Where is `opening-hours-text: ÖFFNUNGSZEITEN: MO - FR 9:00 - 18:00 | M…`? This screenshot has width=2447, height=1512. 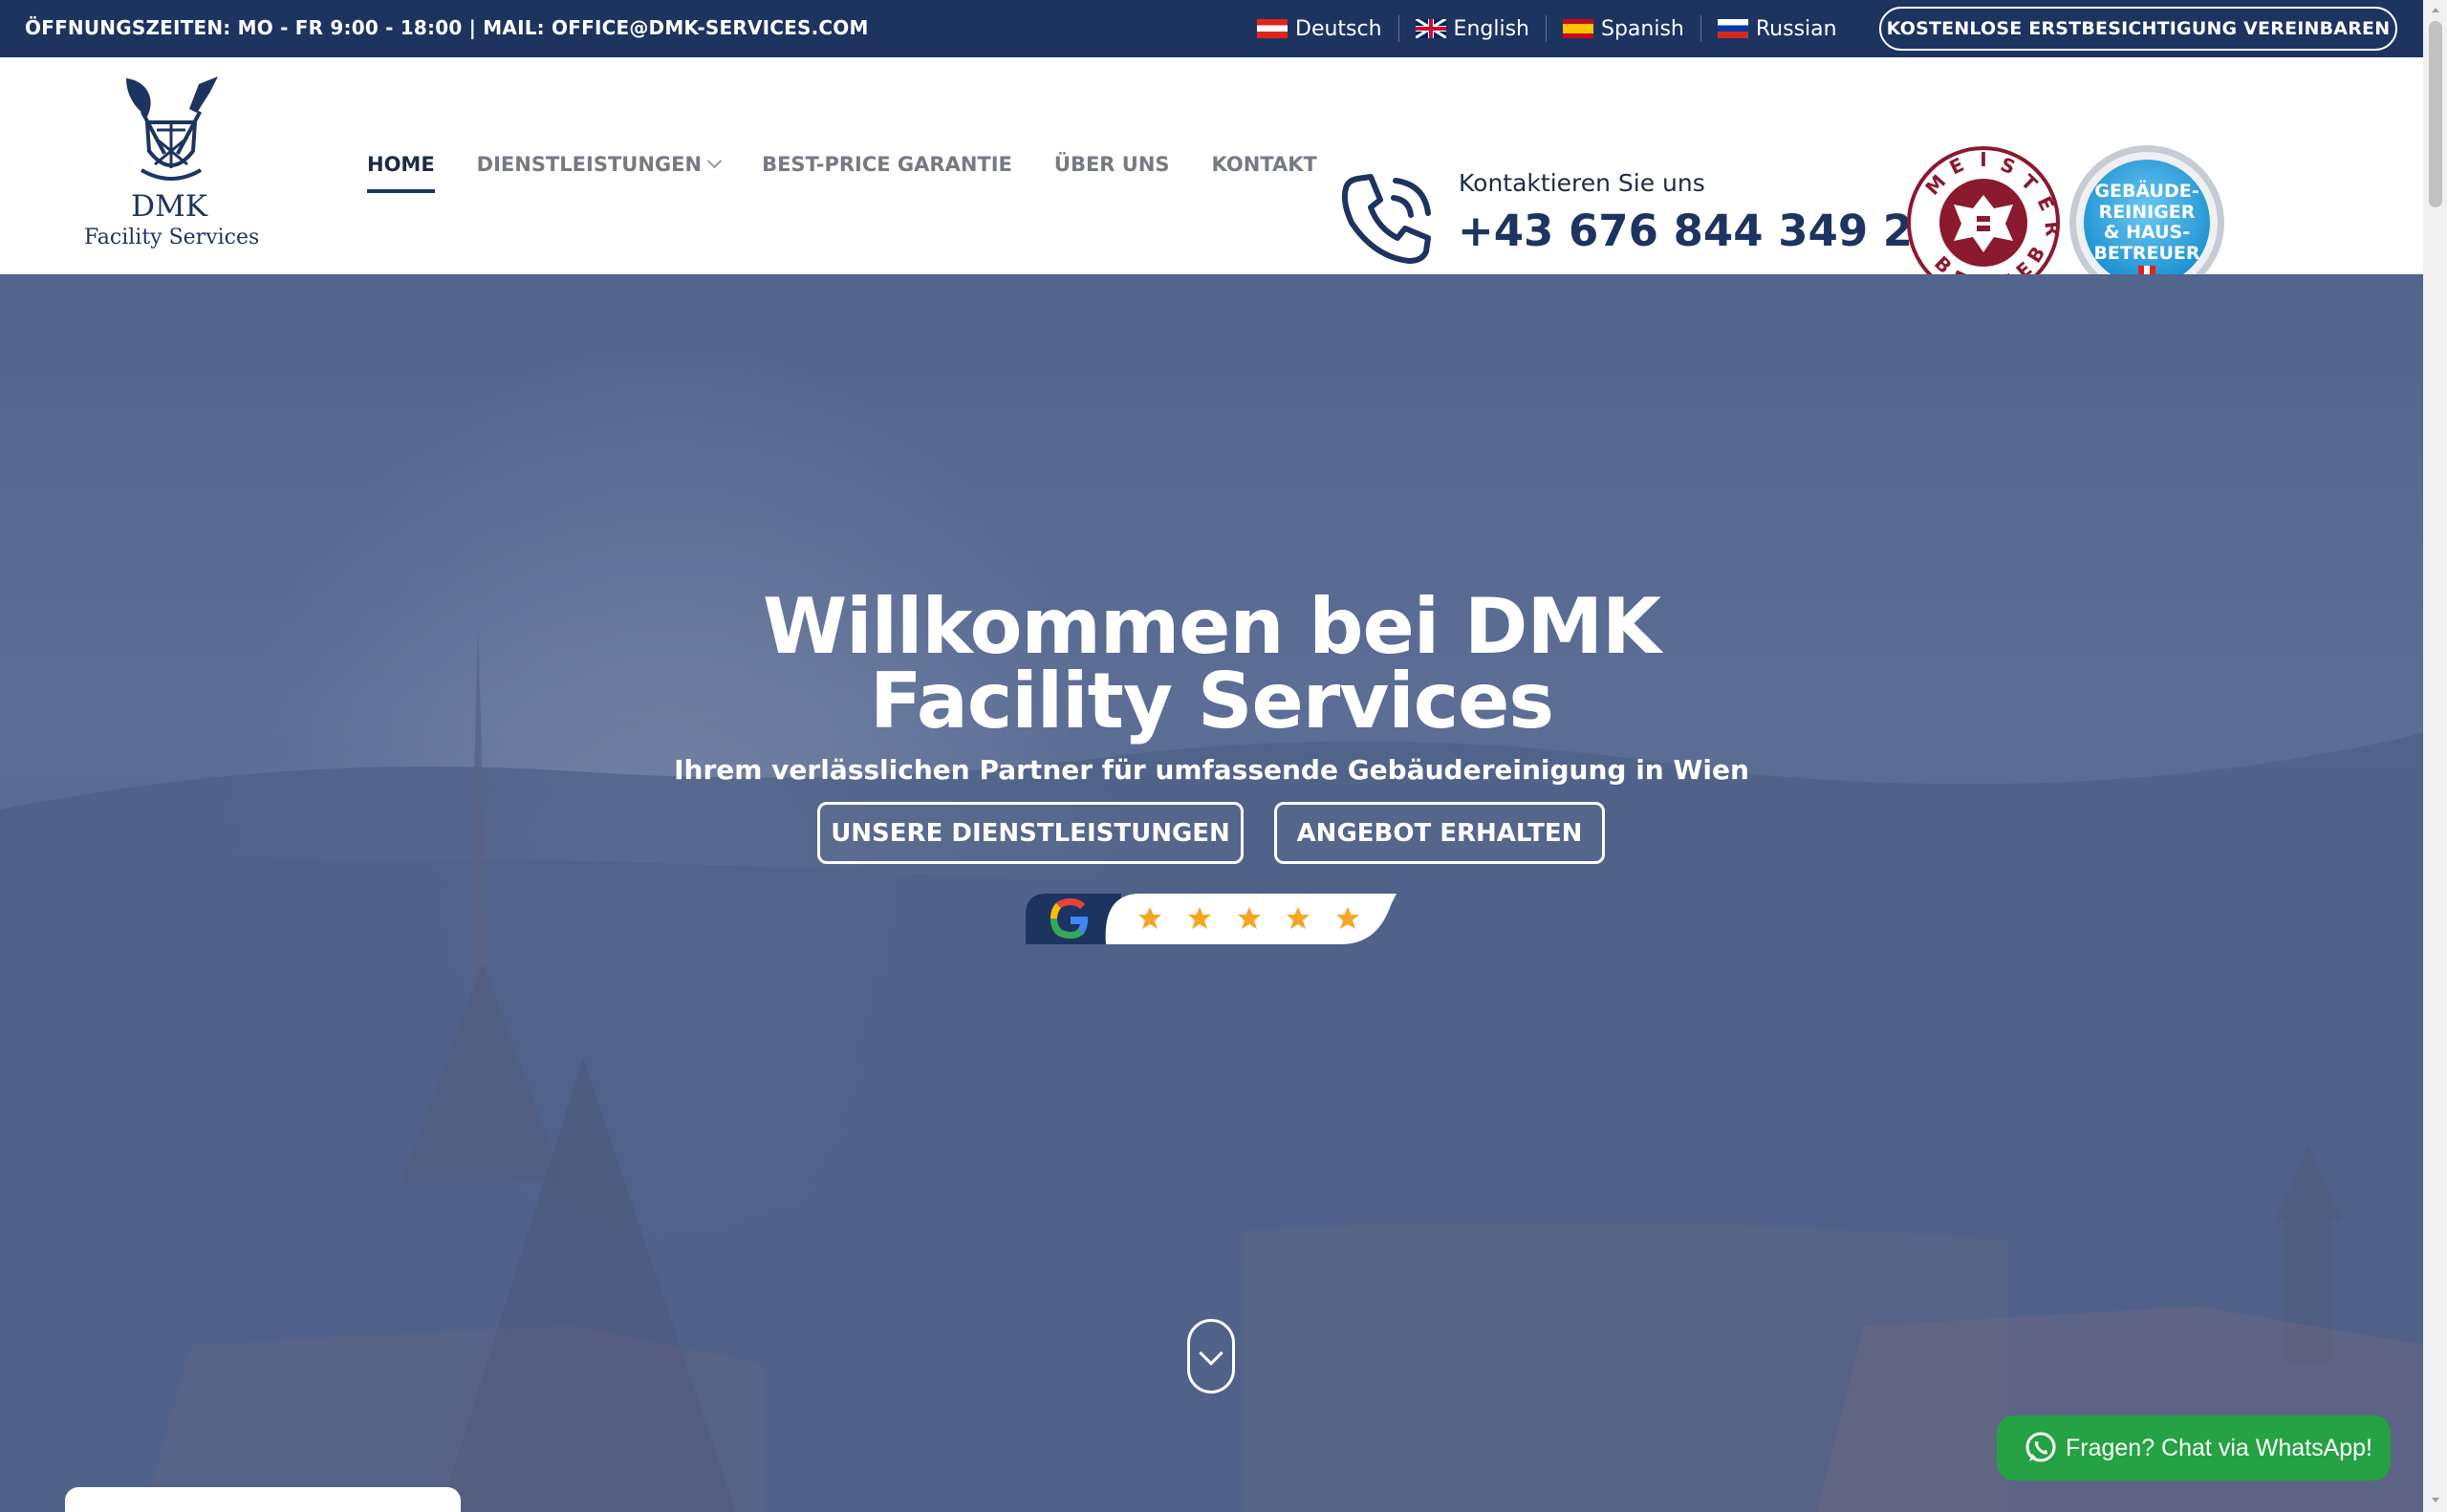 opening-hours-text: ÖFFNUNGSZEITEN: MO - FR 9:00 - 18:00 | M… is located at coordinates (447, 28).